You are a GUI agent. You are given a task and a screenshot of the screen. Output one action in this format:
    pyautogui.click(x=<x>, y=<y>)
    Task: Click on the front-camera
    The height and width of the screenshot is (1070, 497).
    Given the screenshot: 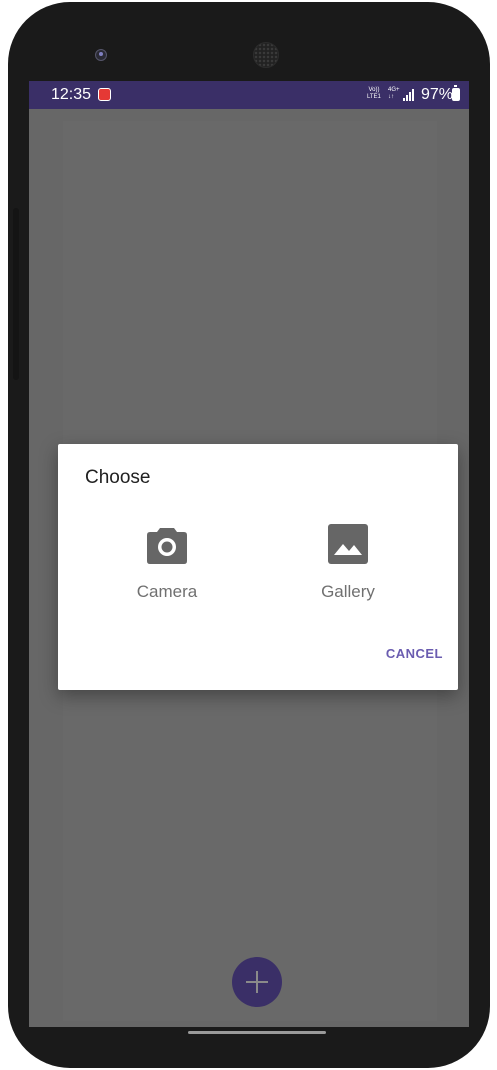 What is the action you would take?
    pyautogui.click(x=101, y=55)
    